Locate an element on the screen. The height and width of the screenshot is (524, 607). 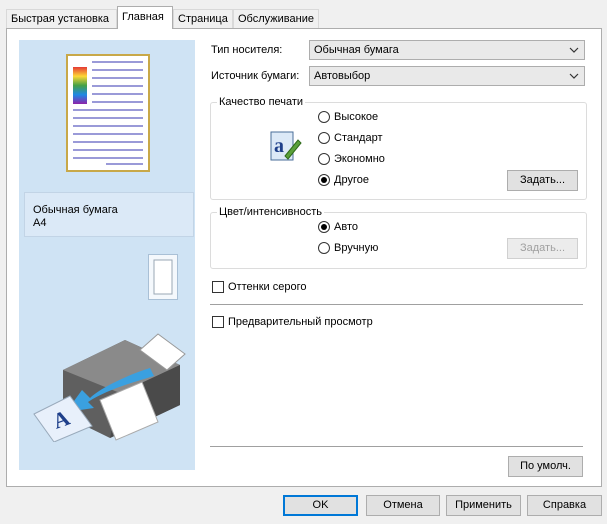
quality-custom-radio is located at coordinates (324, 180).